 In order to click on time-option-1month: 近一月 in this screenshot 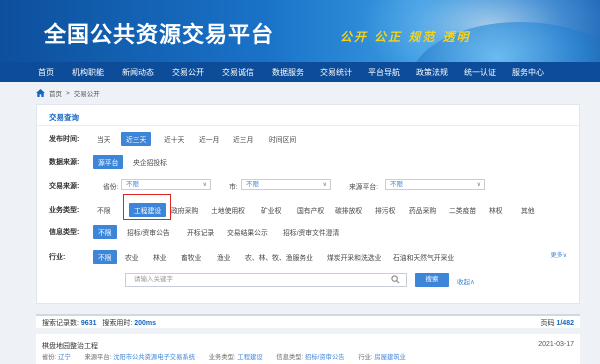, I will do `click(209, 139)`.